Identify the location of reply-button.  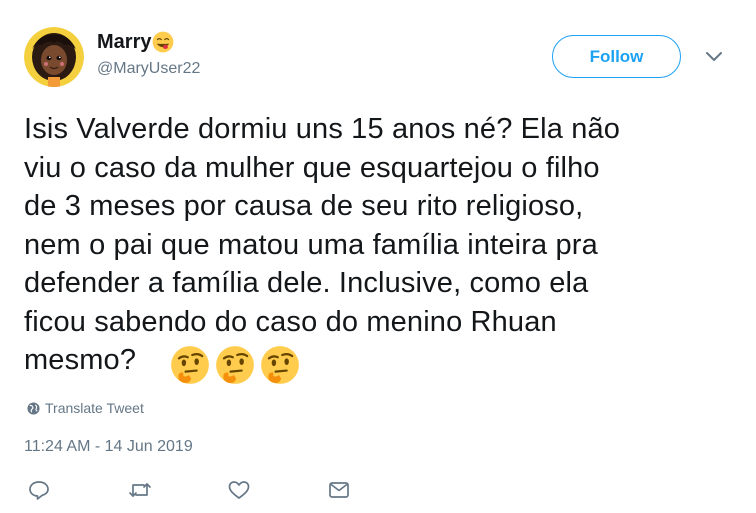
(39, 490).